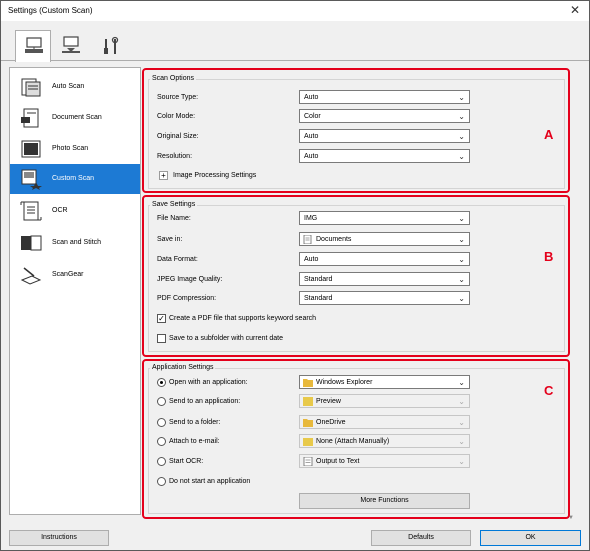 This screenshot has height=551, width=590. Describe the element at coordinates (384, 259) in the screenshot. I see `data-format-select: Auto ⌄` at that location.